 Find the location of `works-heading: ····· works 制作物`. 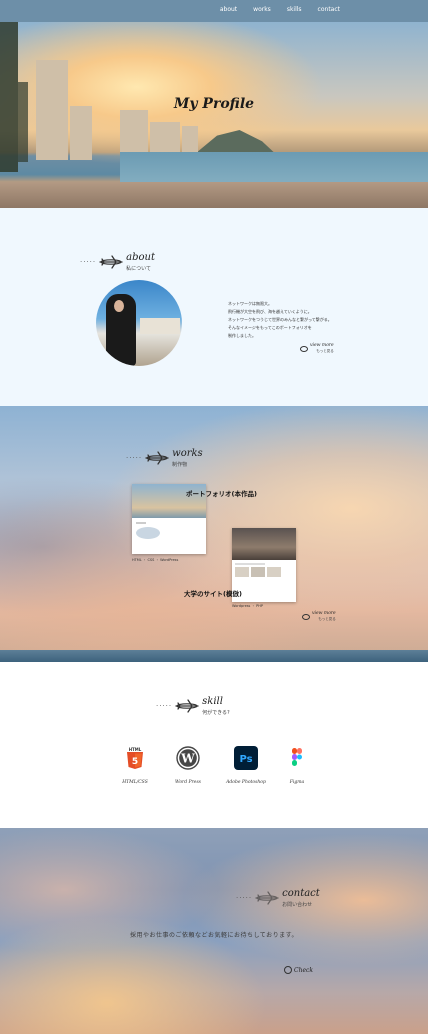

works-heading: ····· works 制作物 is located at coordinates (164, 458).